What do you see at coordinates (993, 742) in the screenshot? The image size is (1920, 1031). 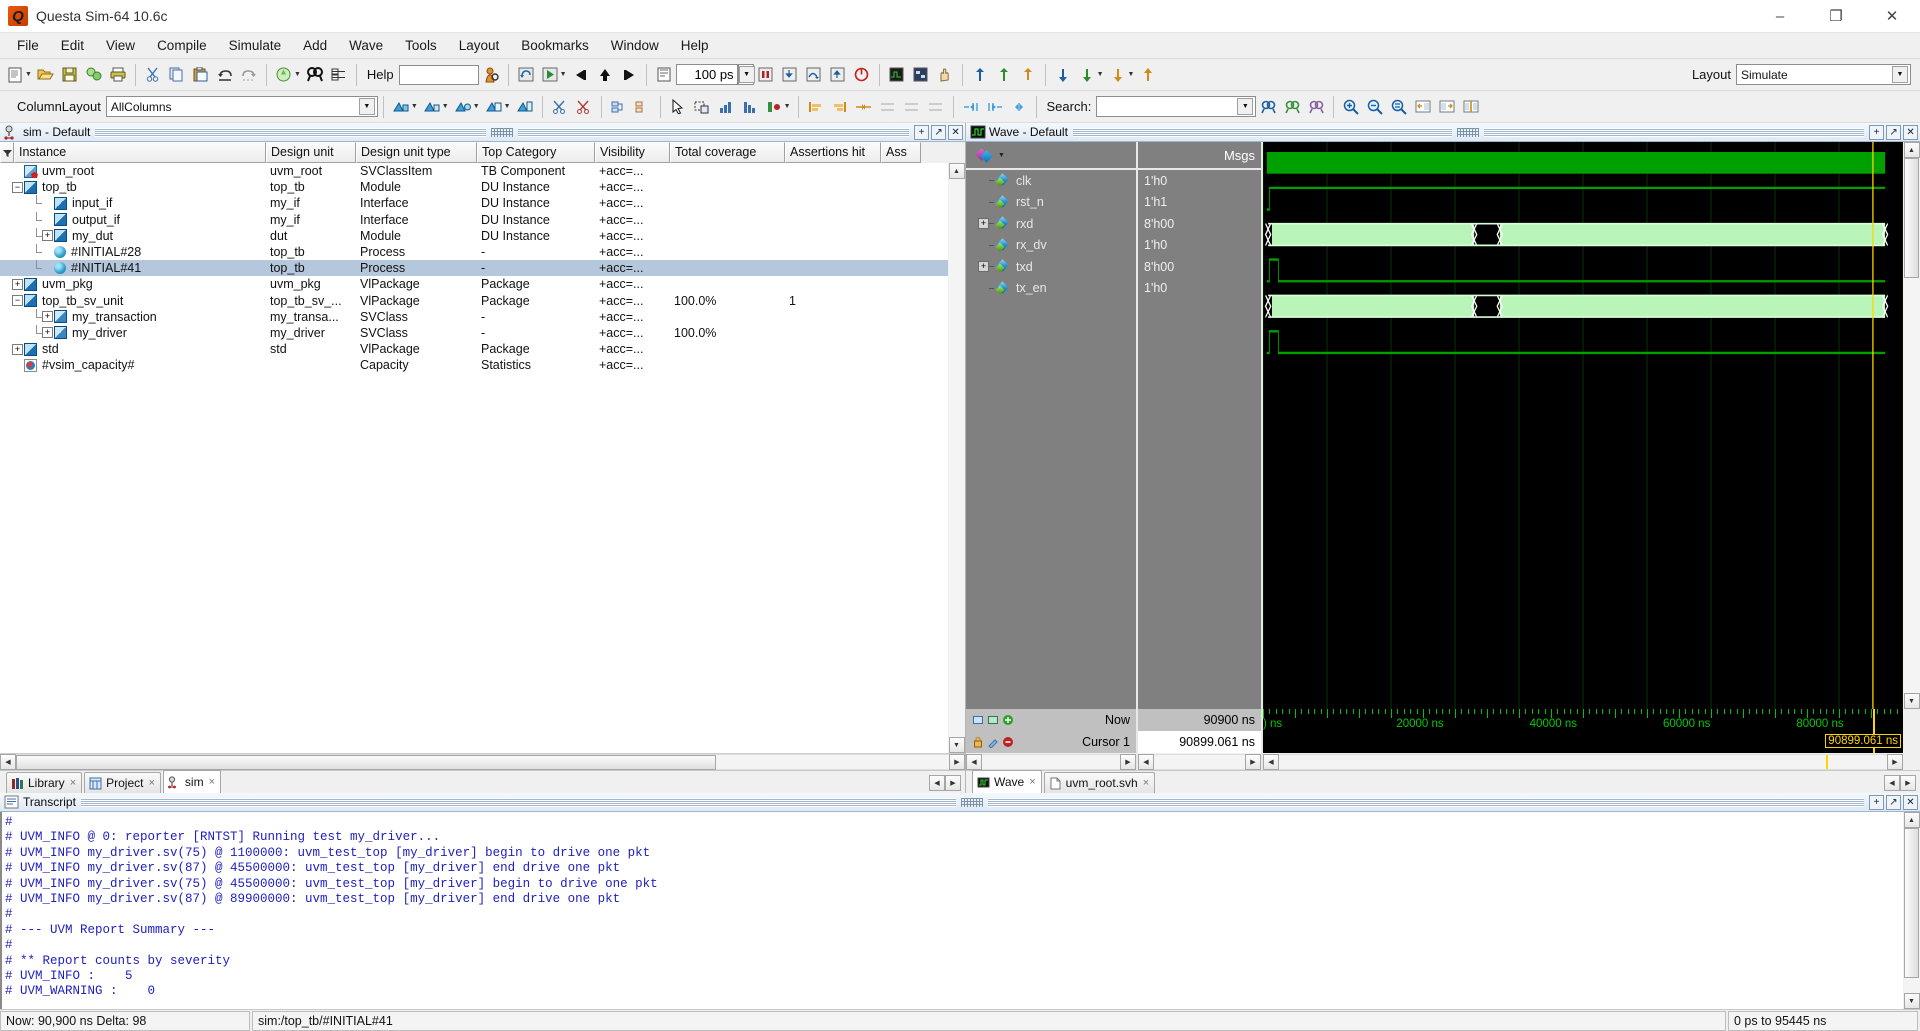 I see `cursor-tool-icon` at bounding box center [993, 742].